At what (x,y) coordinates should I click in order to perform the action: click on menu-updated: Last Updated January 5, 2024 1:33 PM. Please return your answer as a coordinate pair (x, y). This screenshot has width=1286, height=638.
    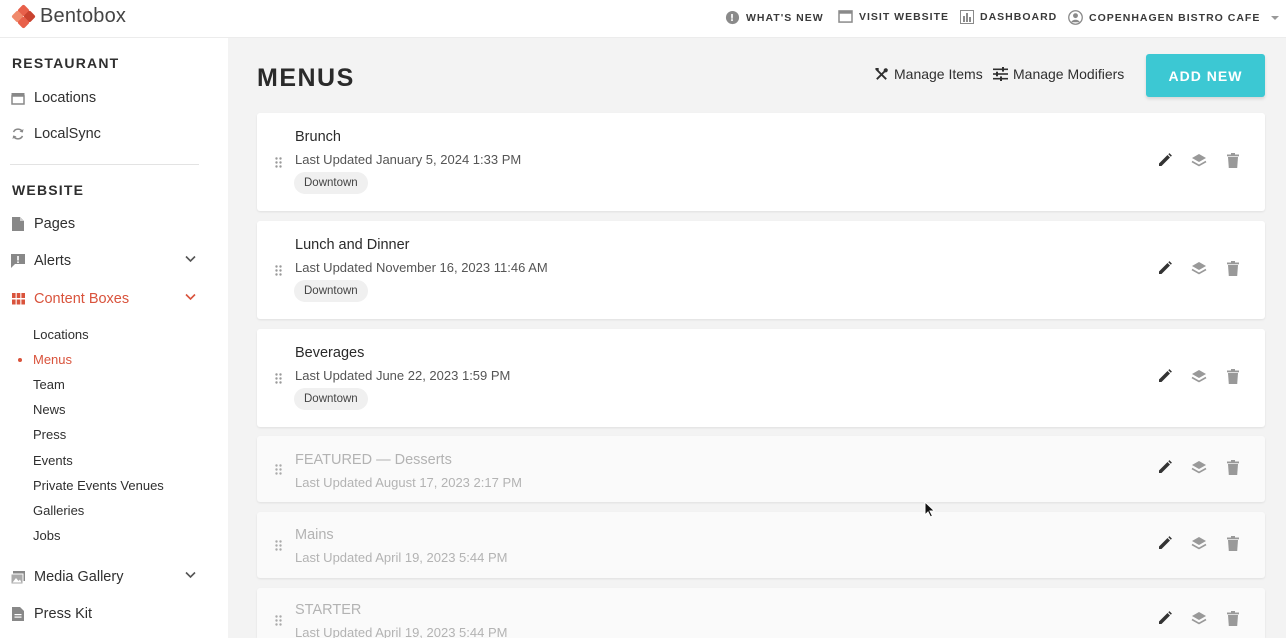
    Looking at the image, I should click on (408, 159).